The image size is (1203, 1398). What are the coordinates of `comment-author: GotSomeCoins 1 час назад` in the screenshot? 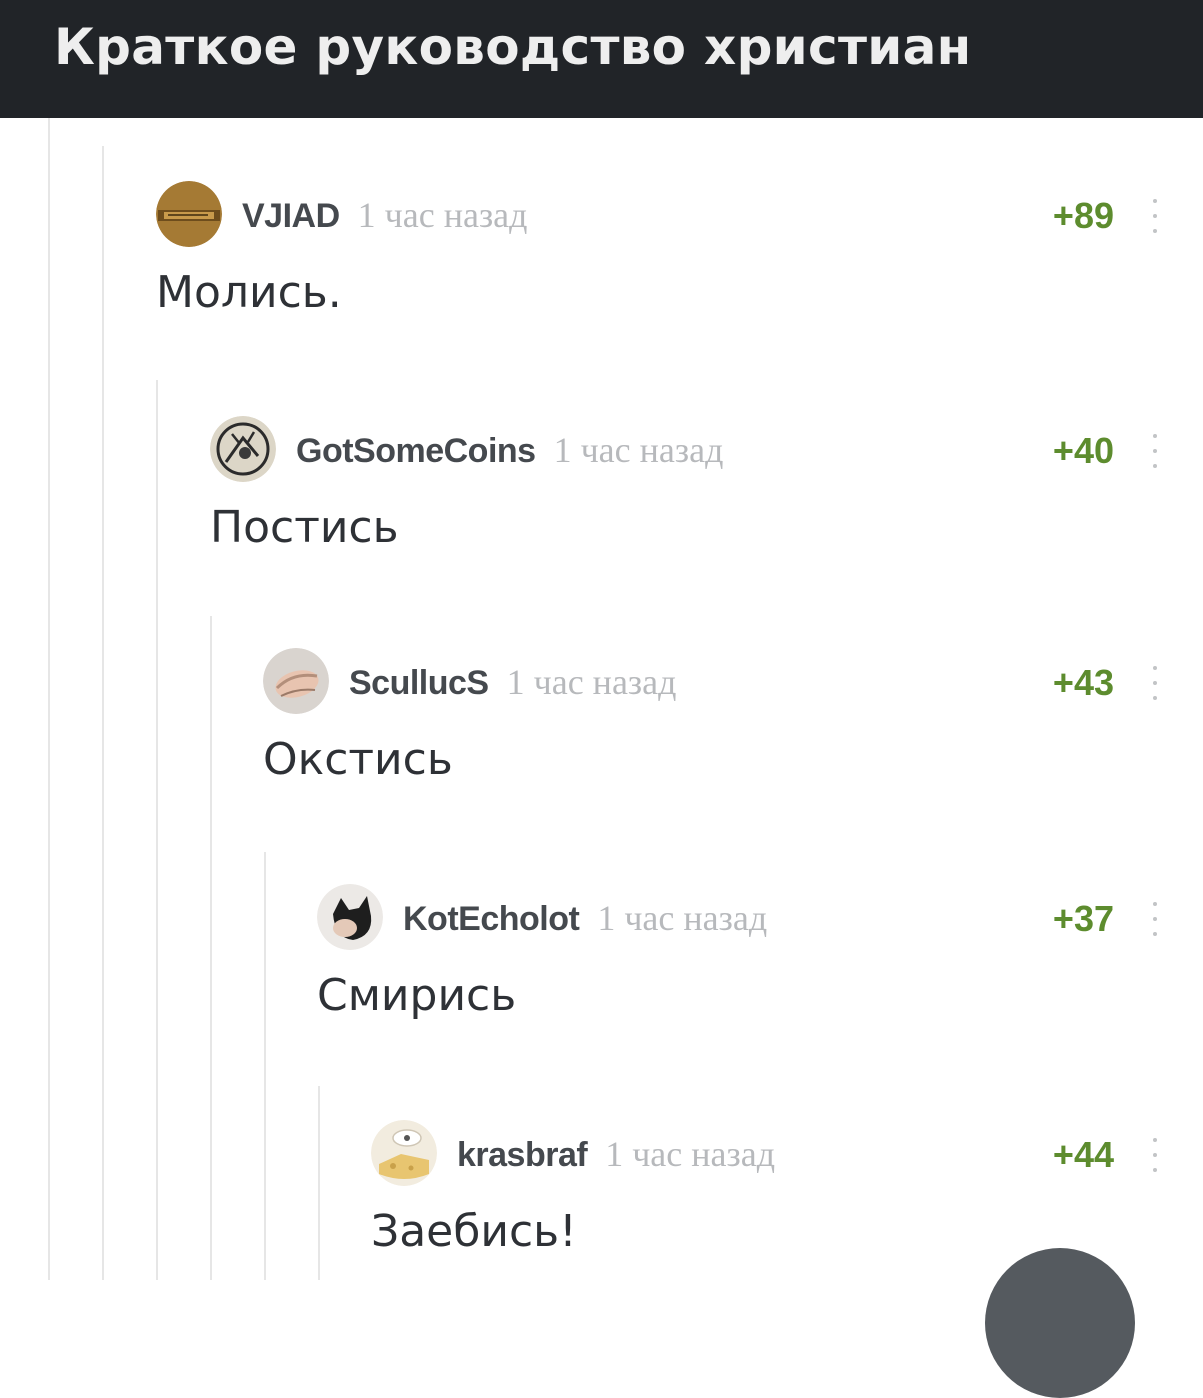 It's located at (509, 450).